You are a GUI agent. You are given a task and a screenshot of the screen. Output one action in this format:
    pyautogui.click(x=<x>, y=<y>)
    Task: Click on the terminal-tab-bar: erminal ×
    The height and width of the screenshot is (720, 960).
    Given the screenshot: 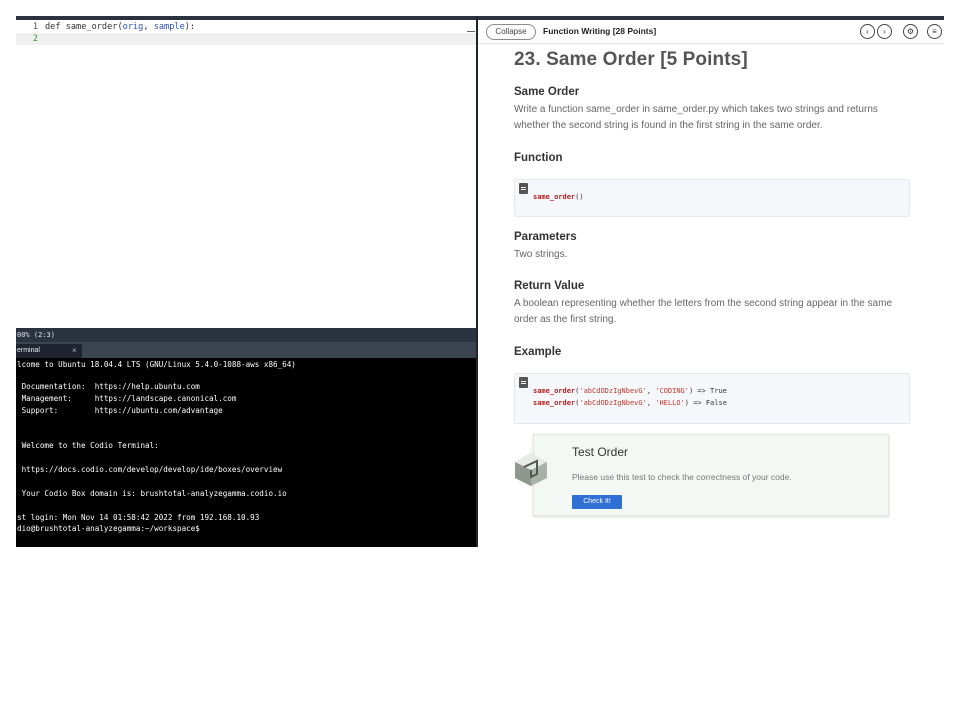 What is the action you would take?
    pyautogui.click(x=246, y=350)
    